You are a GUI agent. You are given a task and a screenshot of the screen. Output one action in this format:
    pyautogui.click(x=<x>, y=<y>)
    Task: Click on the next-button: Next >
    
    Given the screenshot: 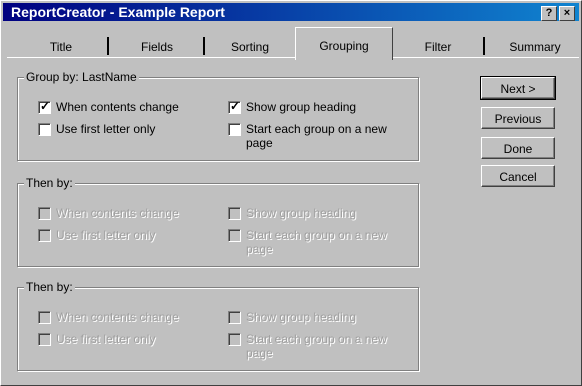 What is the action you would take?
    pyautogui.click(x=518, y=88)
    